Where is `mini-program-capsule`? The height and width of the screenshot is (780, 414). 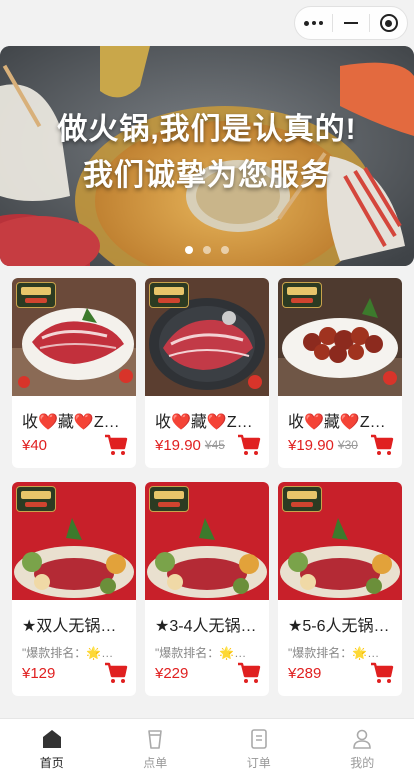 mini-program-capsule is located at coordinates (351, 23).